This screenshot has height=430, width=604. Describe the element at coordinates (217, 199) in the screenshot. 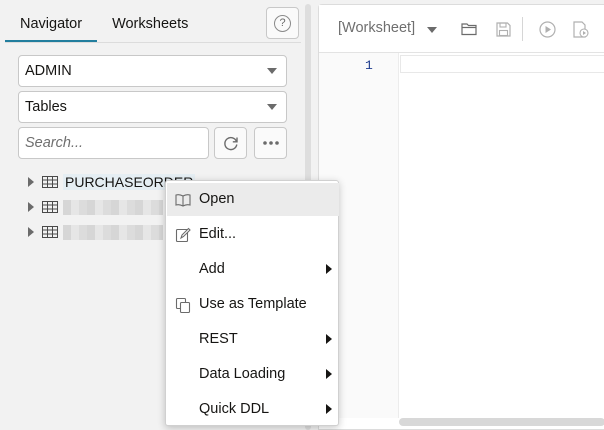

I see `menu-item-label: Open` at that location.